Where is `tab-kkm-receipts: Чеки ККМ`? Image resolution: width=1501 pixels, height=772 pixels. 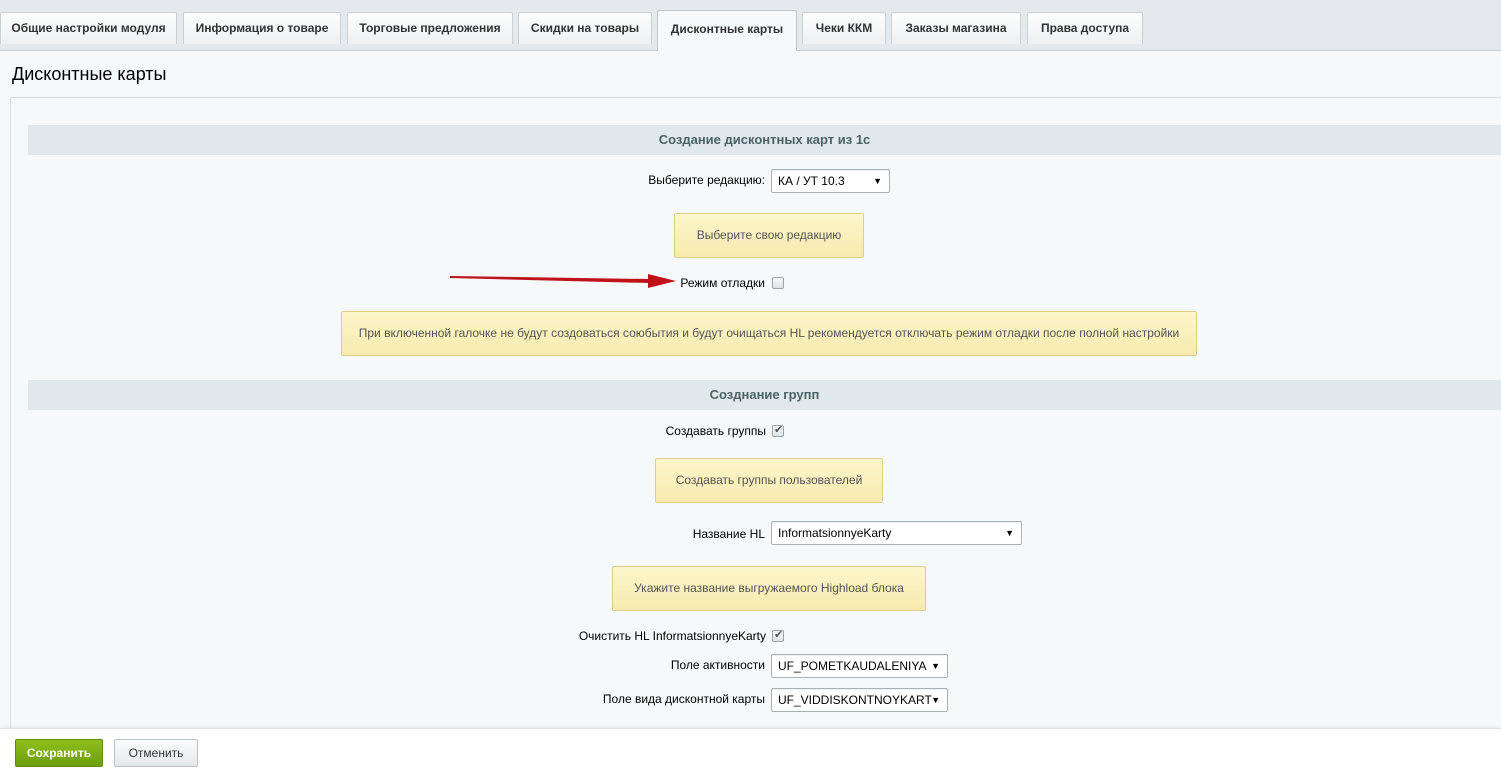
tab-kkm-receipts: Чеки ККМ is located at coordinates (844, 28).